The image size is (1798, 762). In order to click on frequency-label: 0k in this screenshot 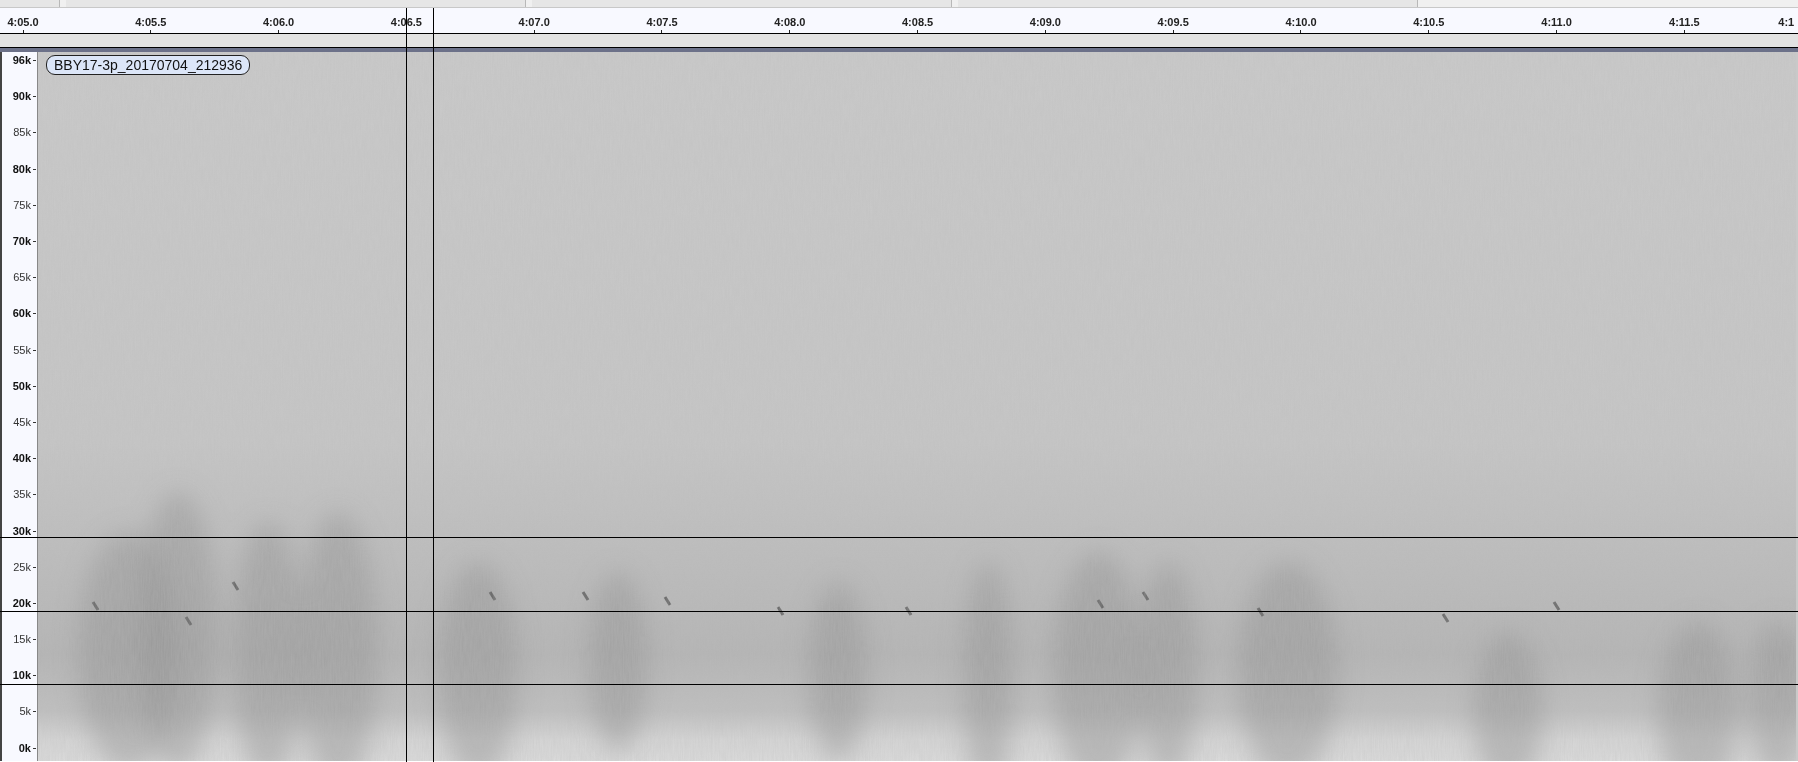, I will do `click(24, 747)`.